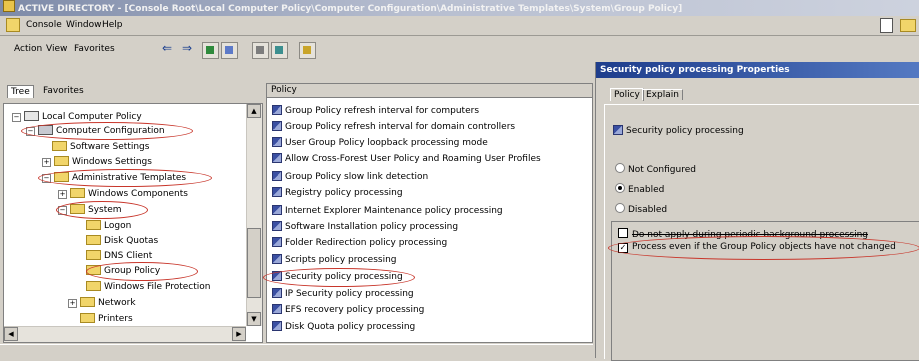  Describe the element at coordinates (337, 193) in the screenshot. I see `policy-item: Registry policy processing` at that location.